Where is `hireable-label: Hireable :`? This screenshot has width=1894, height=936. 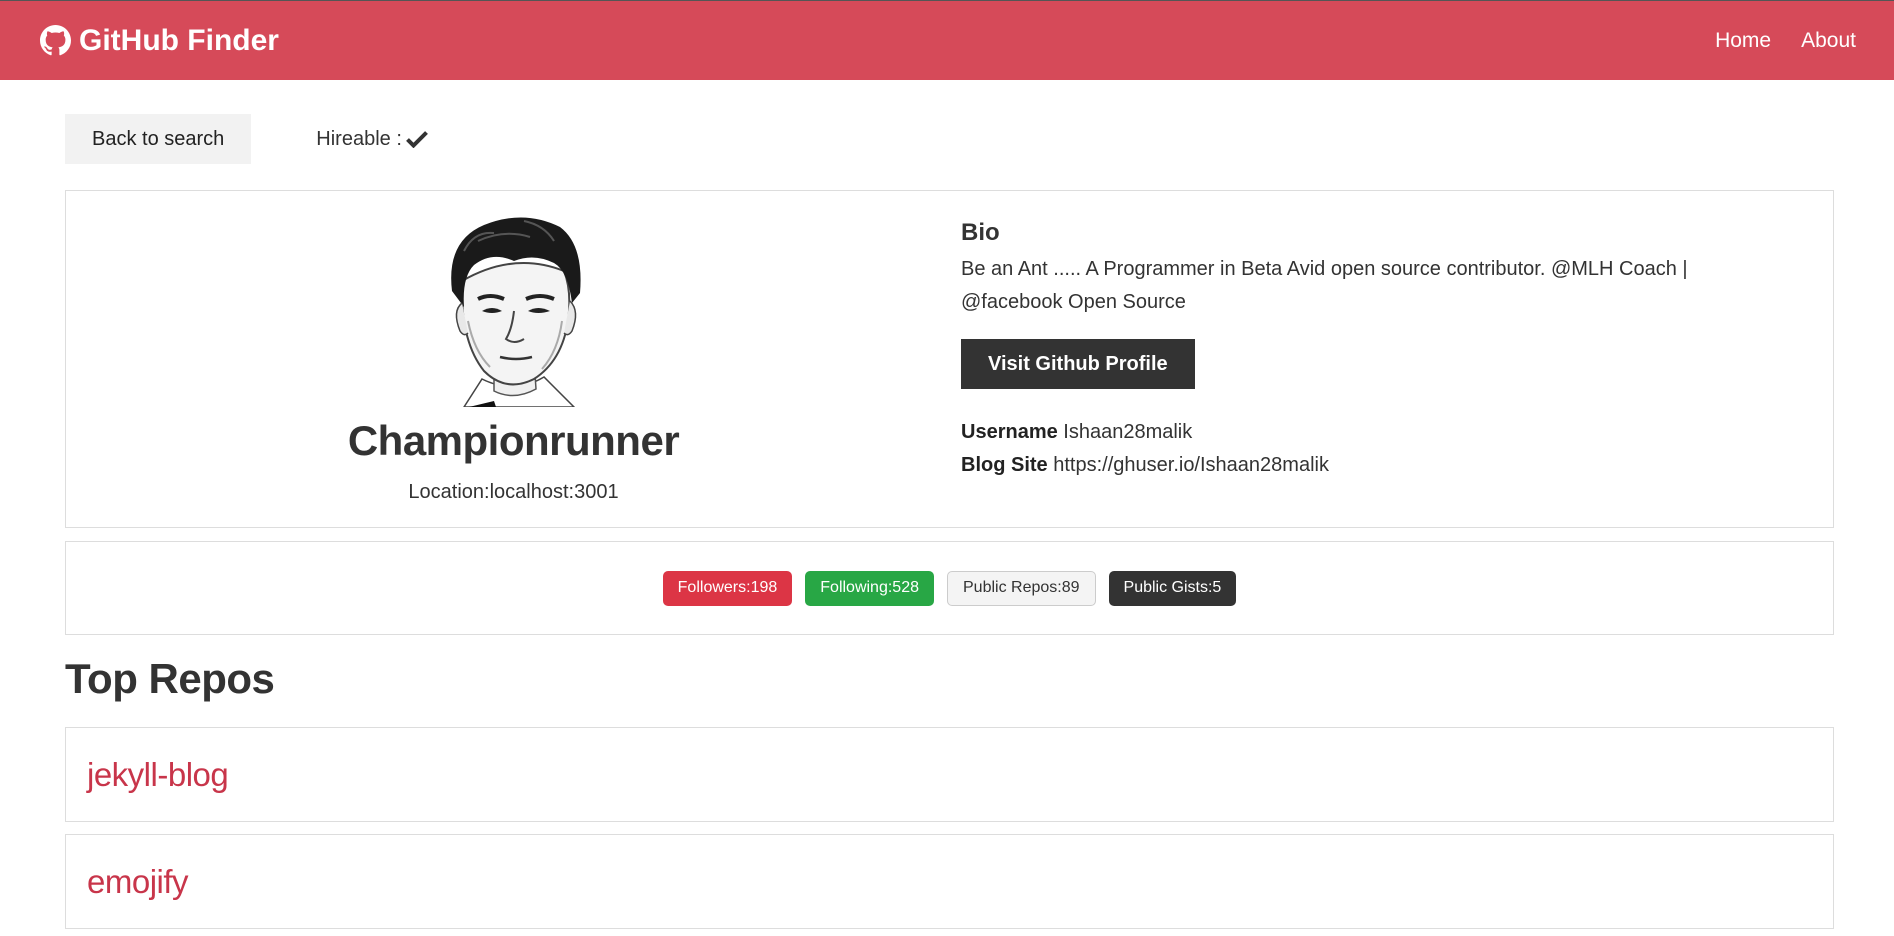 hireable-label: Hireable : is located at coordinates (359, 138).